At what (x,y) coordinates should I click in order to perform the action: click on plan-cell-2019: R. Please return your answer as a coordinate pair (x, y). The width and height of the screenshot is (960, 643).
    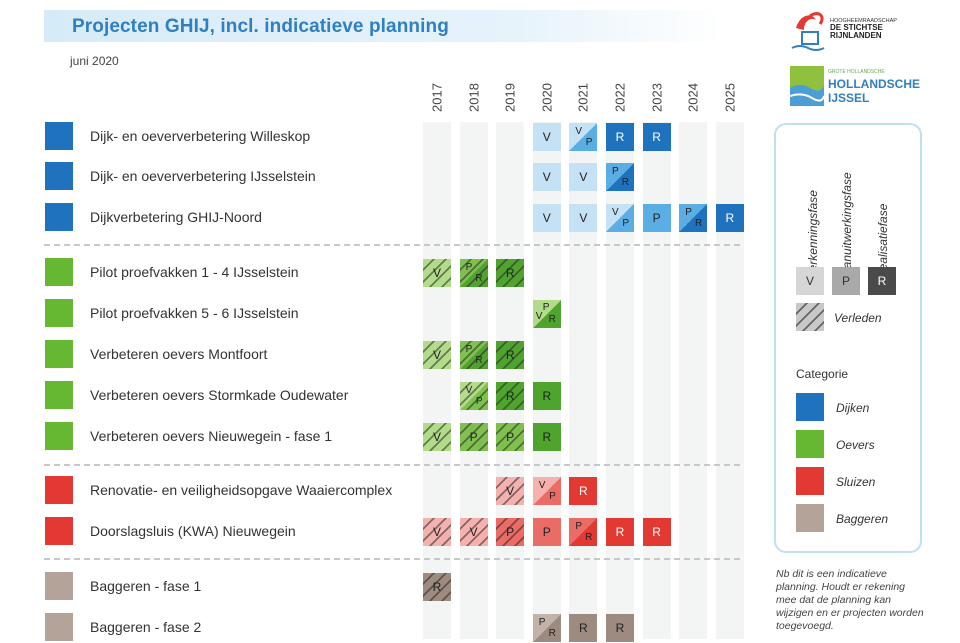
    Looking at the image, I should click on (510, 273).